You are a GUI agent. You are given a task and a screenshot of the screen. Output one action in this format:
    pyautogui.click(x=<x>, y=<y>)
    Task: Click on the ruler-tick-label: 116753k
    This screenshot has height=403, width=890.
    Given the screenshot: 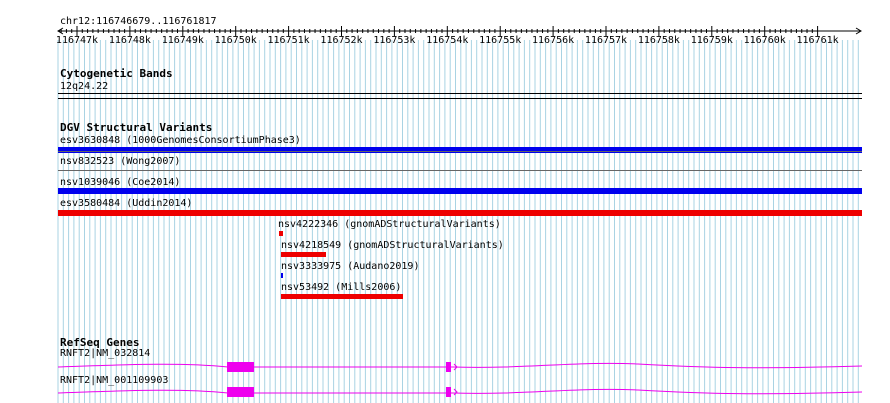 What is the action you would take?
    pyautogui.click(x=394, y=40)
    